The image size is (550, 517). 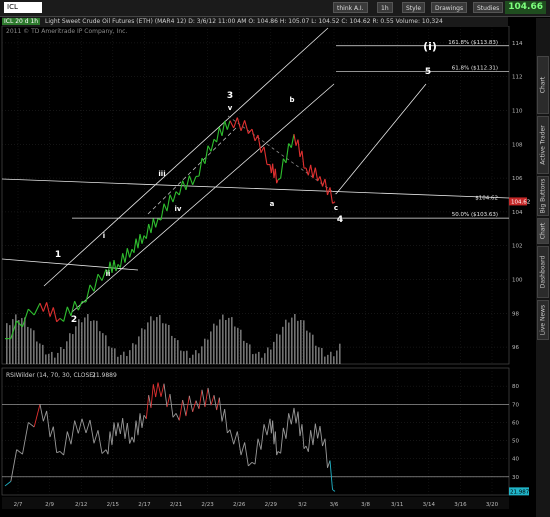 What do you see at coordinates (419, 21) in the screenshot?
I see `bar-volume: Volume: 10,324` at bounding box center [419, 21].